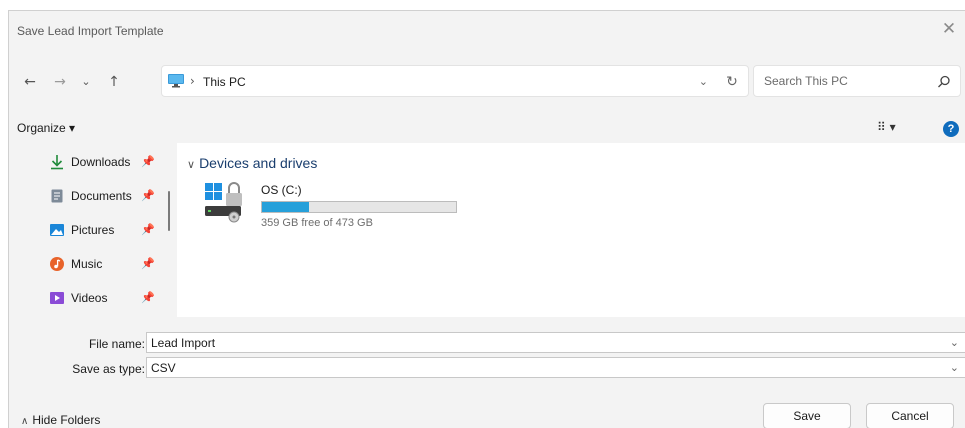  What do you see at coordinates (703, 81) in the screenshot?
I see `address-dropdown-icon: ⌄` at bounding box center [703, 81].